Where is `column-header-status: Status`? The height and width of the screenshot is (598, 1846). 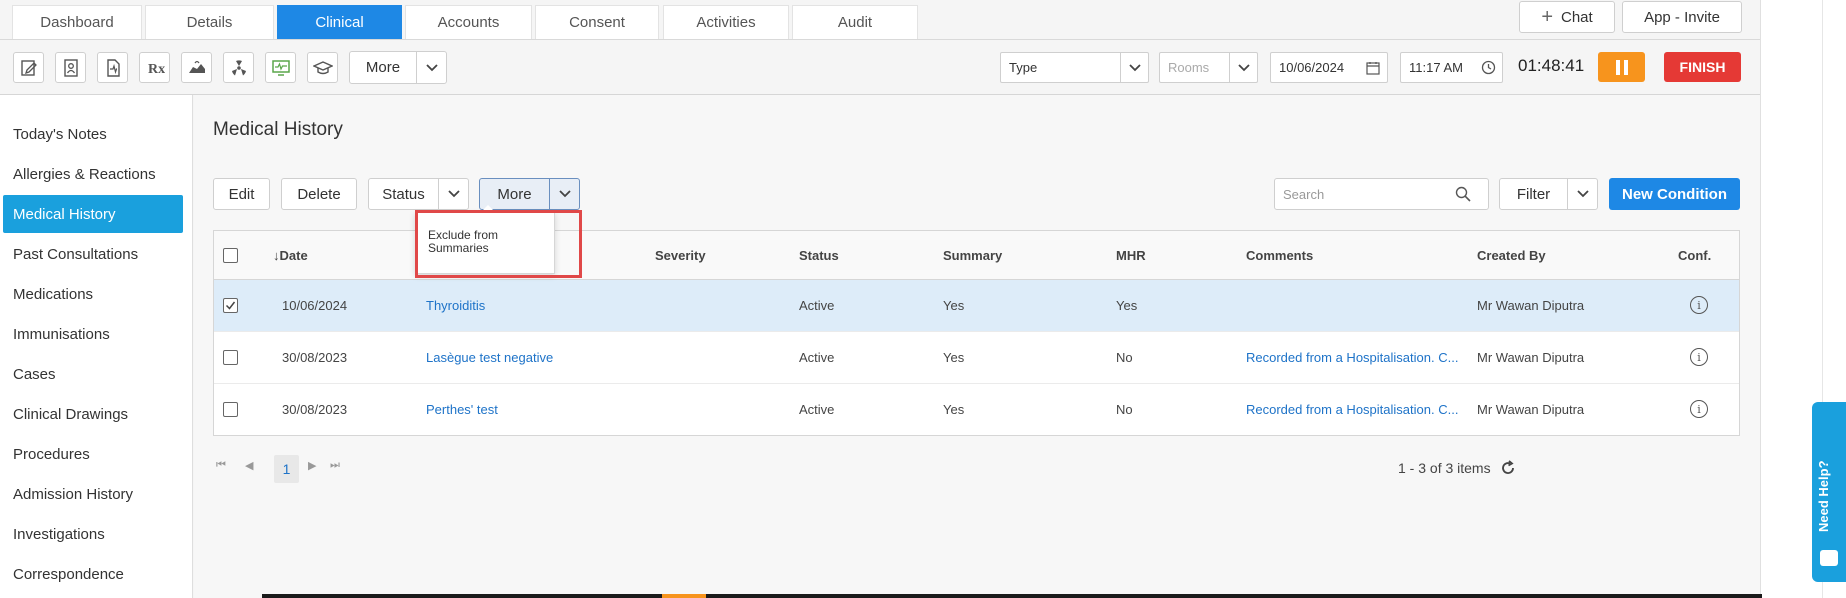
column-header-status: Status is located at coordinates (819, 255).